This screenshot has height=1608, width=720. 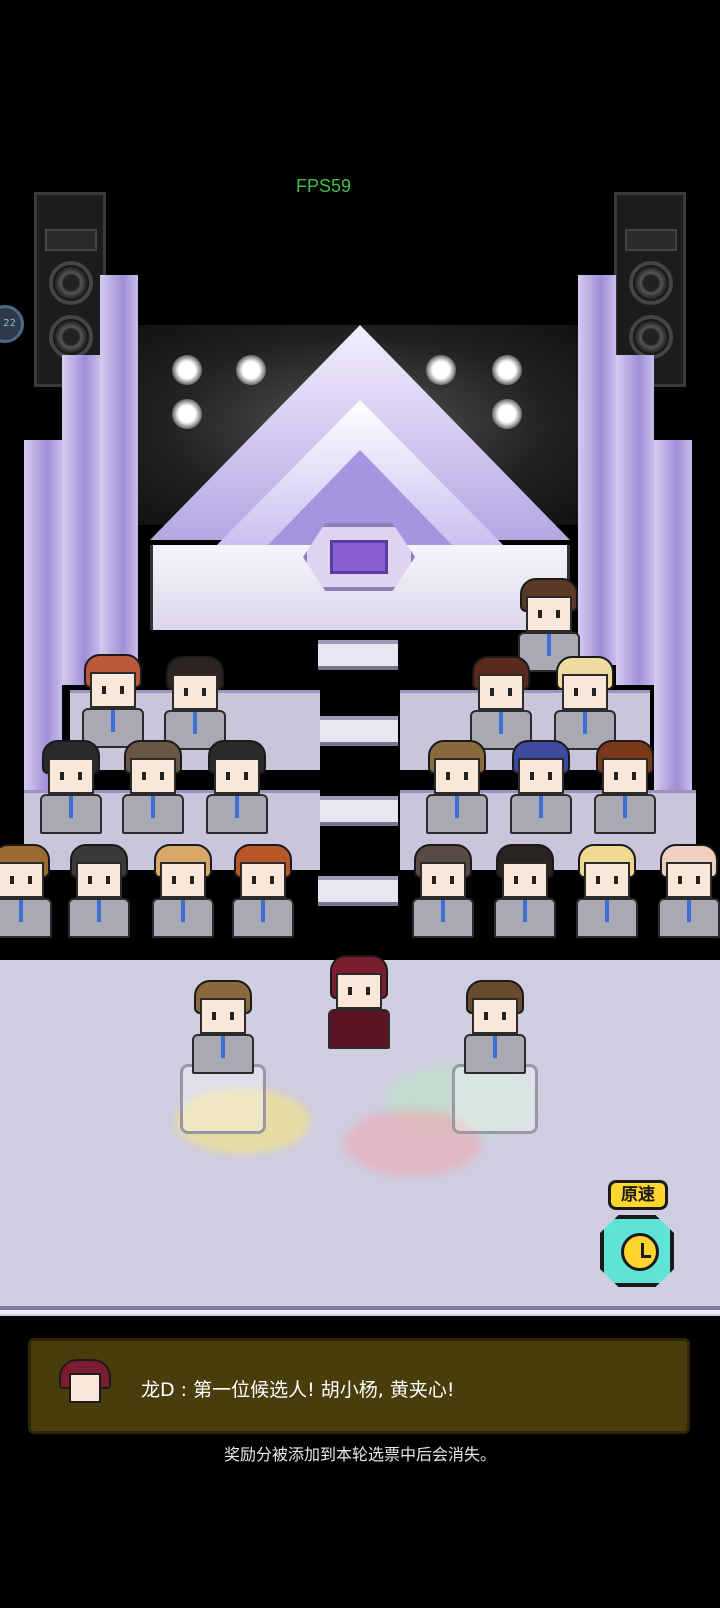 What do you see at coordinates (360, 1312) in the screenshot?
I see `floor-line` at bounding box center [360, 1312].